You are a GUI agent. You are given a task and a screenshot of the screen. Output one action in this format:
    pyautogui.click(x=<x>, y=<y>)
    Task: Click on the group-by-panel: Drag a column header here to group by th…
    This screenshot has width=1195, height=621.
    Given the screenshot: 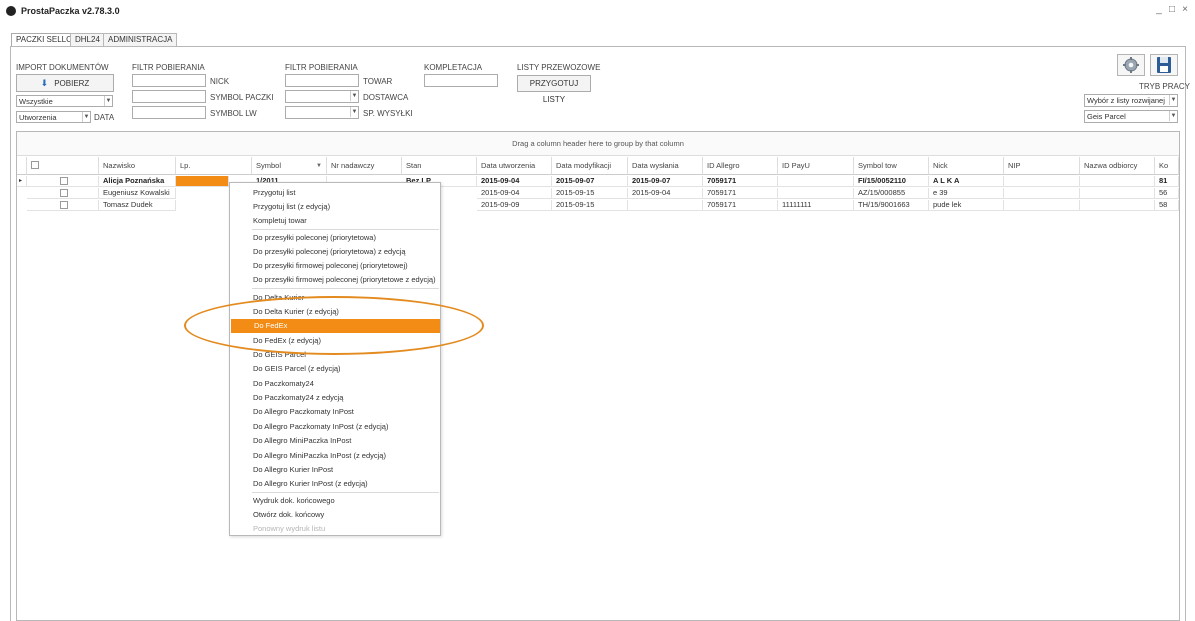 What is the action you would take?
    pyautogui.click(x=598, y=144)
    